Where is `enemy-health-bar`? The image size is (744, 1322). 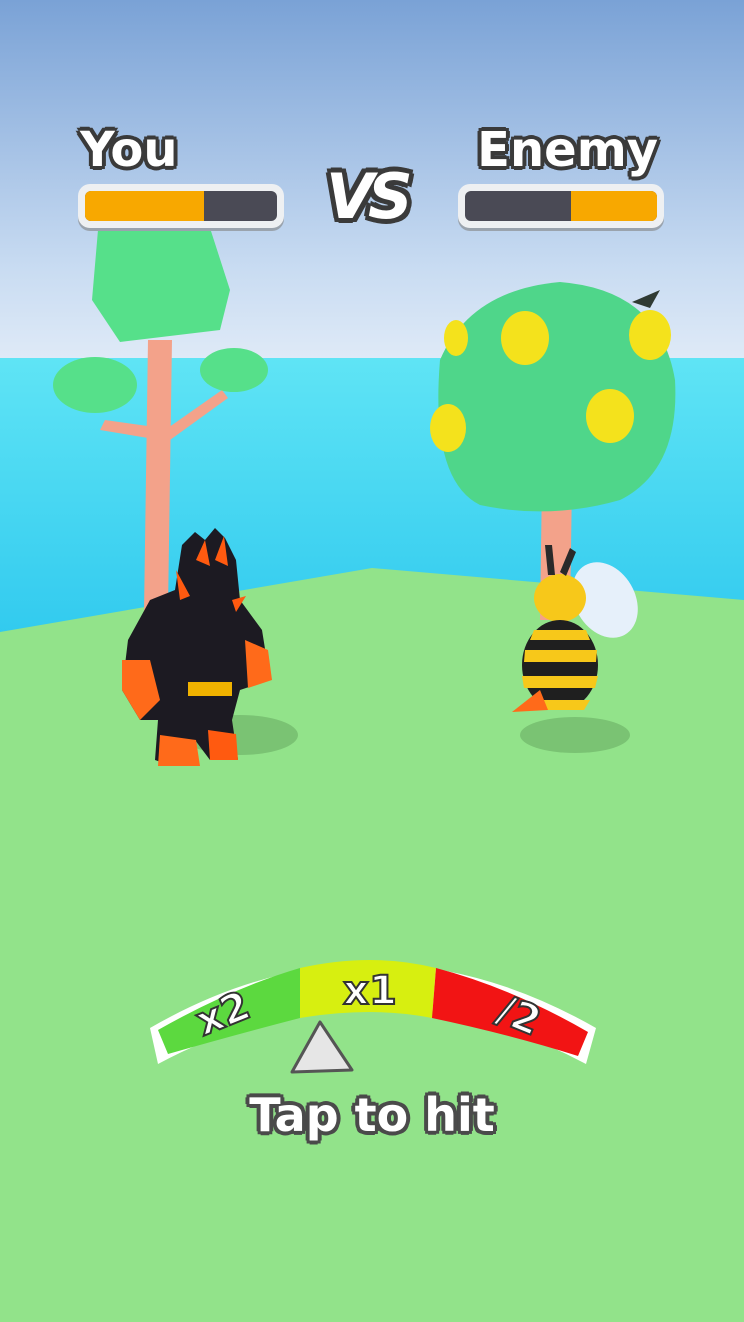 enemy-health-bar is located at coordinates (561, 206).